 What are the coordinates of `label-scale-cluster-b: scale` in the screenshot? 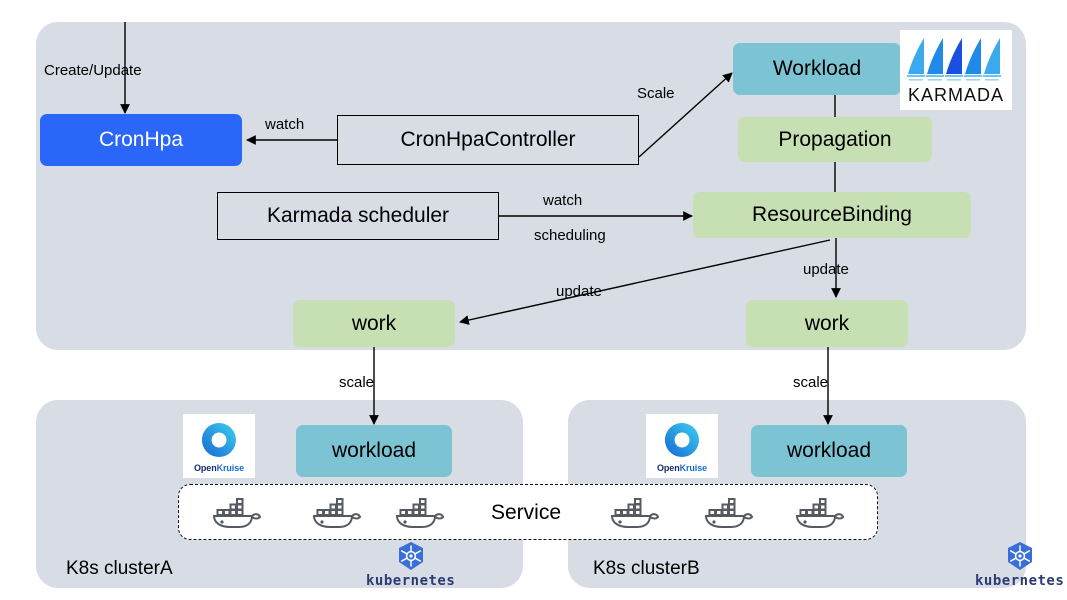 It's located at (811, 382).